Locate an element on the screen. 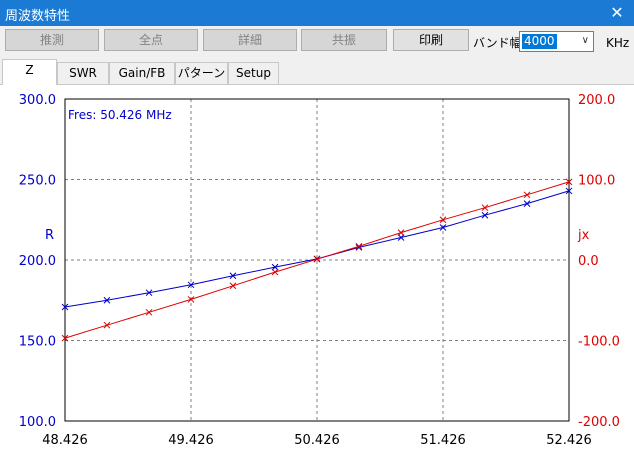 Image resolution: width=634 pixels, height=455 pixels. bandwidth-value: 4000 is located at coordinates (539, 41).